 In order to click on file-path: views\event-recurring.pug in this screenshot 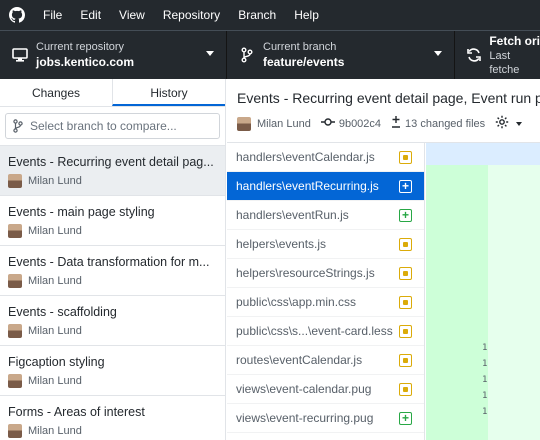, I will do `click(305, 418)`.